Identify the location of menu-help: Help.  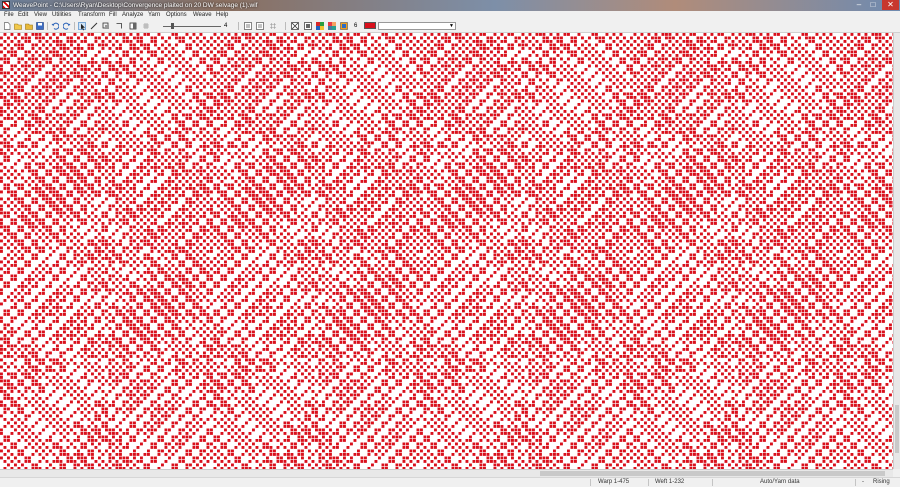
(222, 15).